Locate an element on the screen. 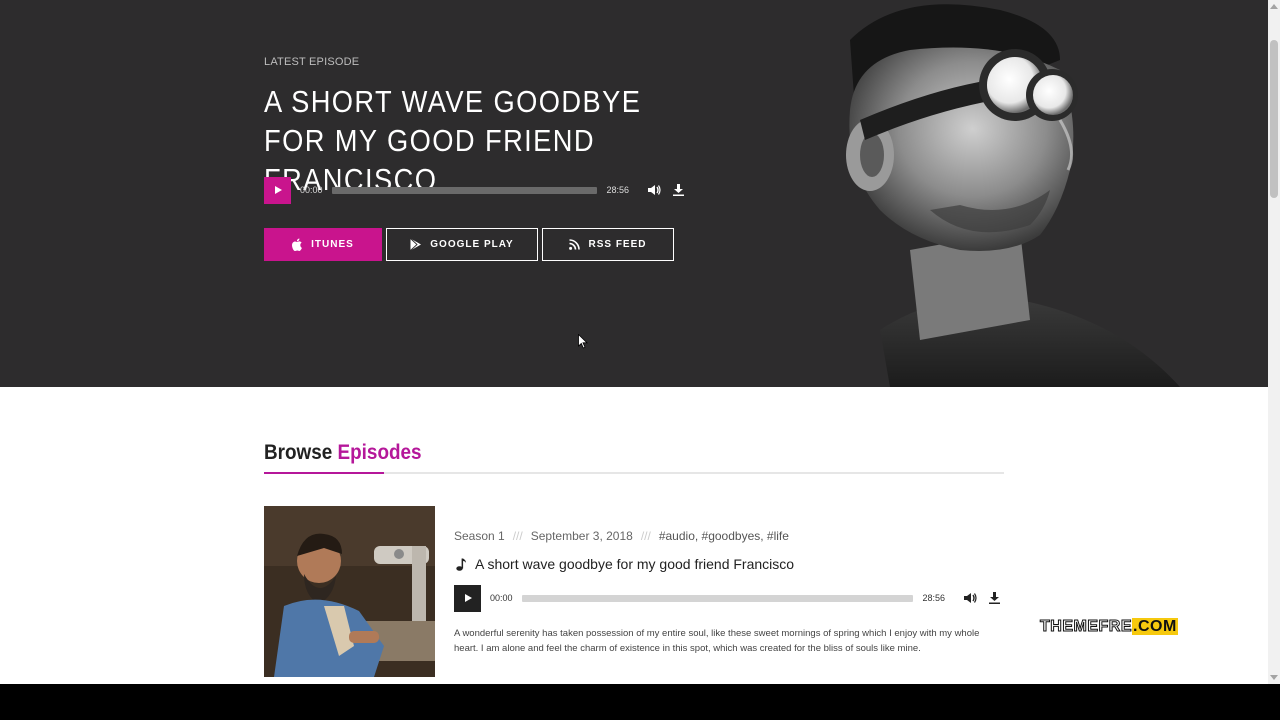  google-play-icon is located at coordinates (416, 244).